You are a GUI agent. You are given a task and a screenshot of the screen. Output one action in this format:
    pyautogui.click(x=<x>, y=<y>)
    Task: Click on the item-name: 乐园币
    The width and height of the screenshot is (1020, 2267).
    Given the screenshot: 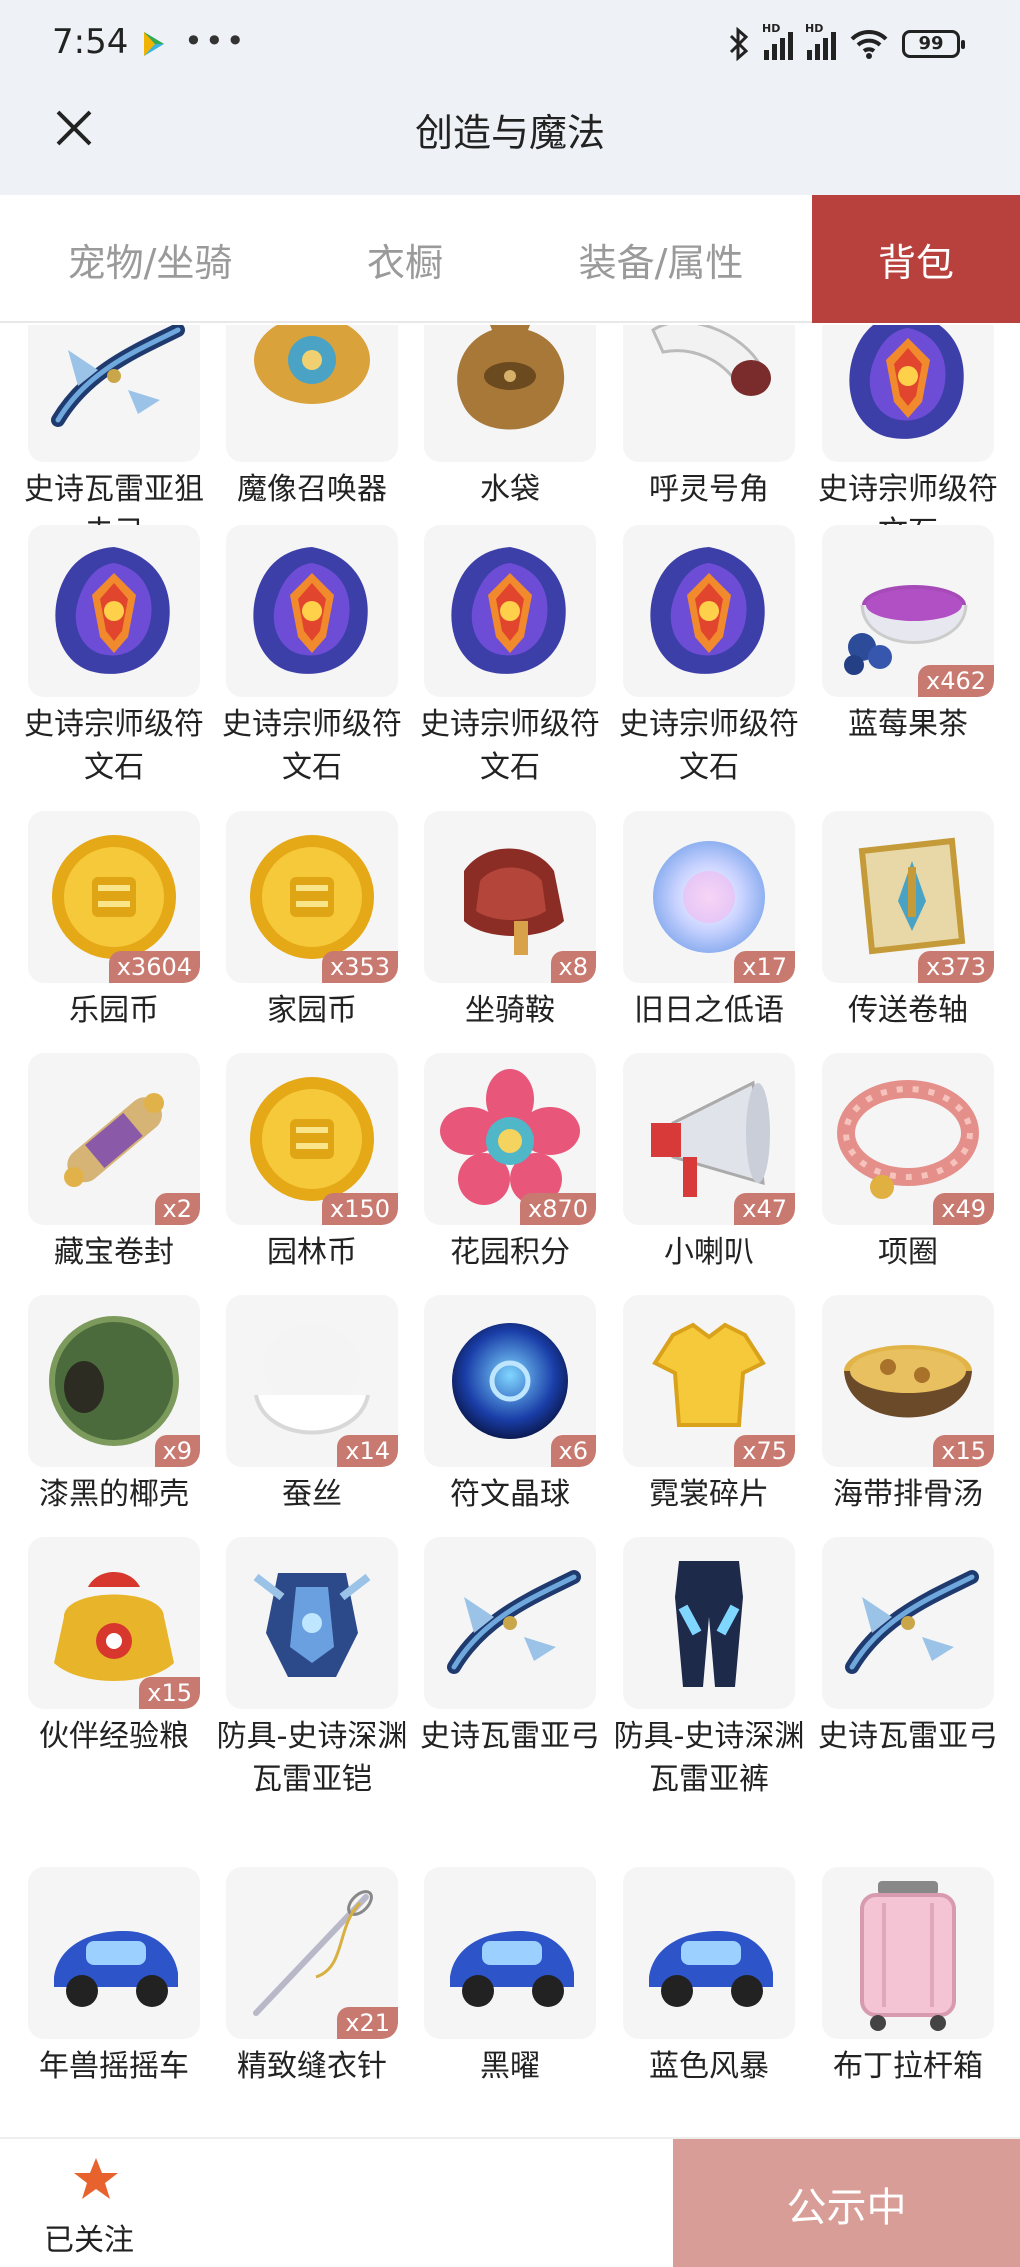 What is the action you would take?
    pyautogui.click(x=114, y=1010)
    